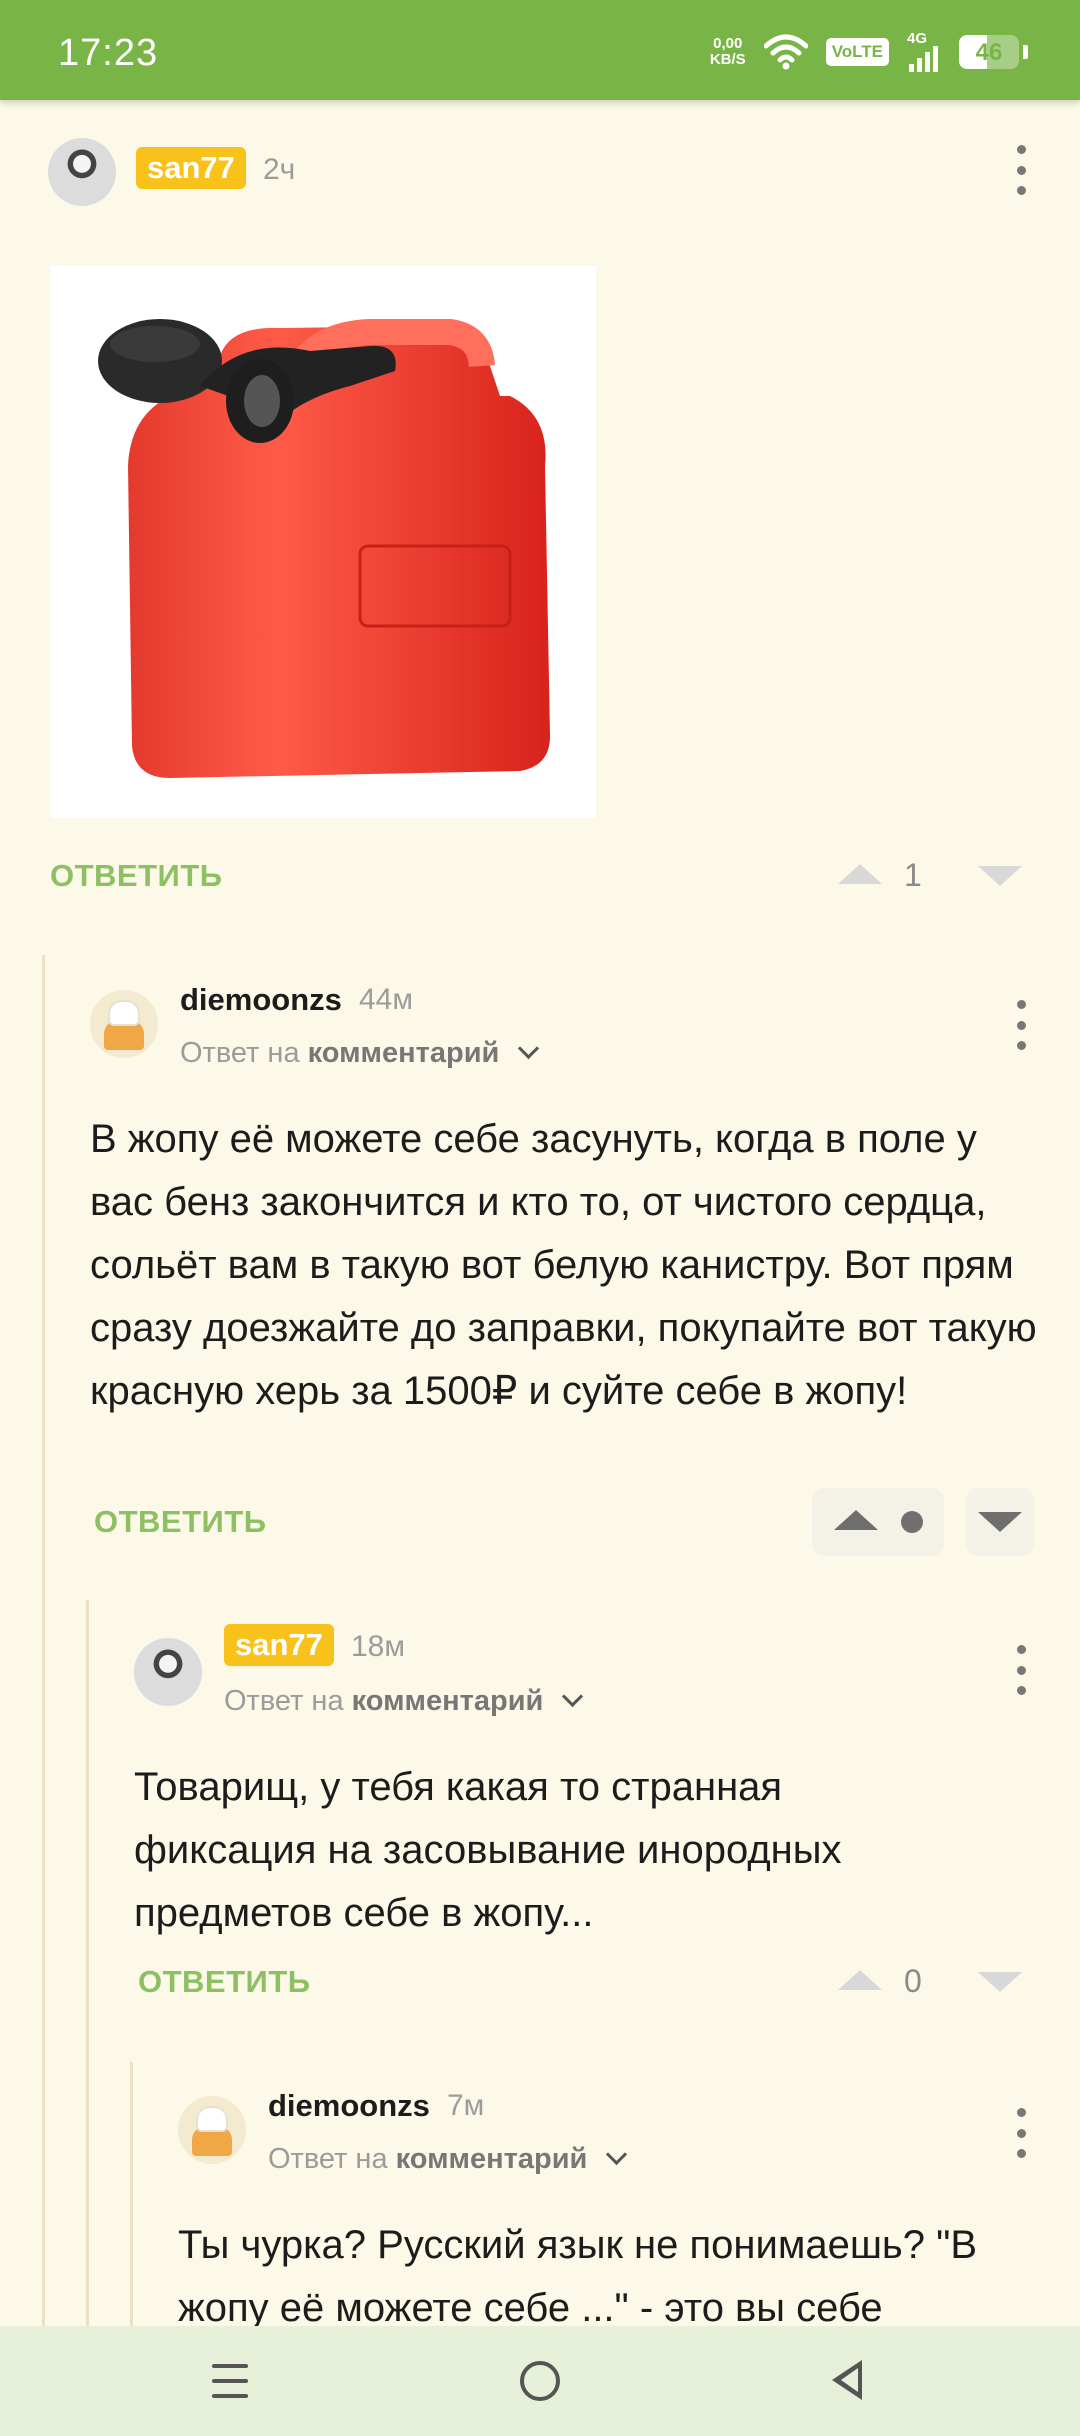 The image size is (1080, 2436). Describe the element at coordinates (727, 59) in the screenshot. I see `net-speed-unit: KB/S` at that location.